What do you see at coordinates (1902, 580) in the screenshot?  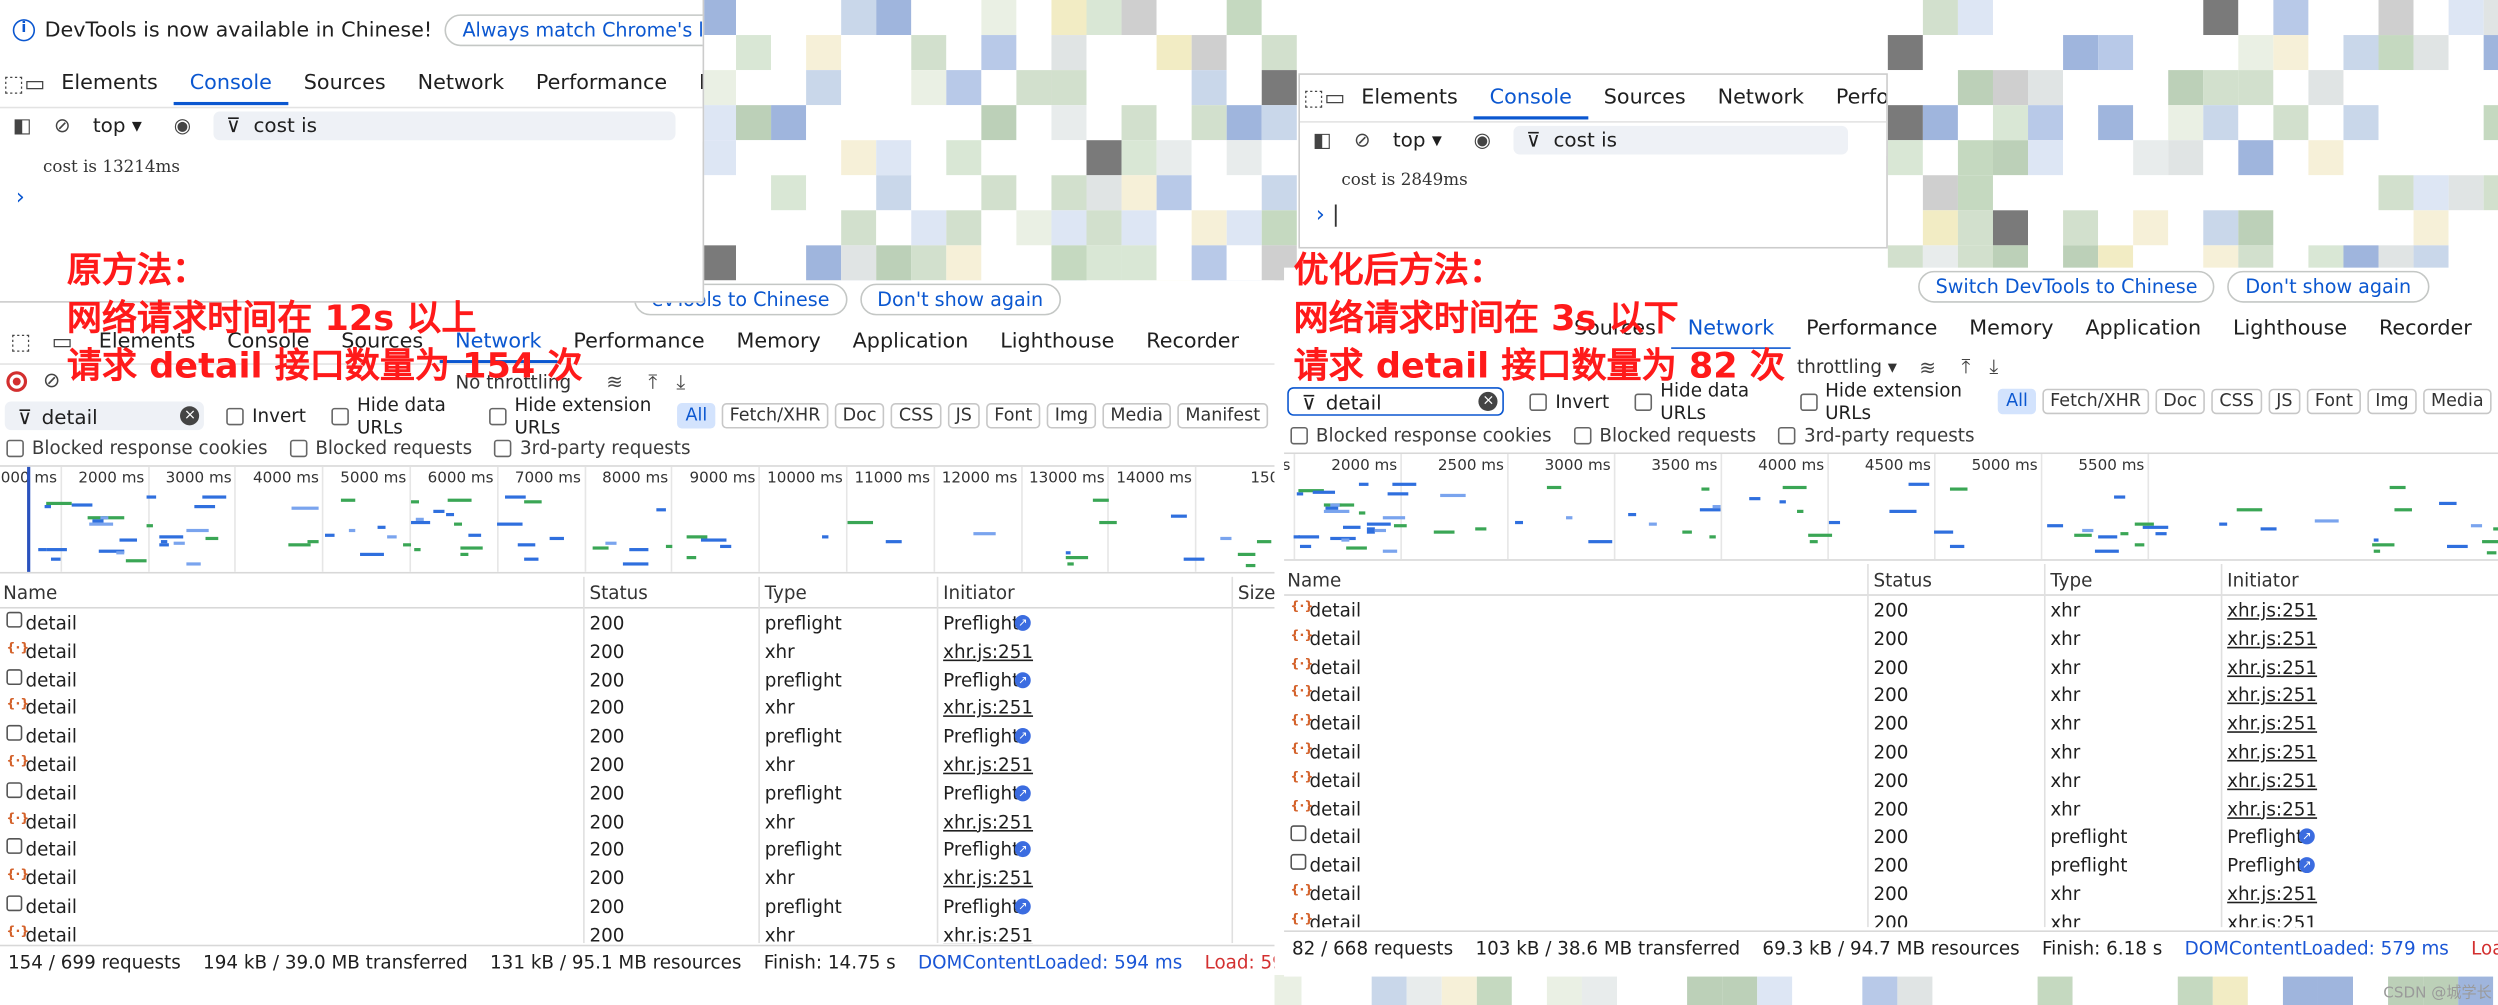 I see `column-header-status: Status` at bounding box center [1902, 580].